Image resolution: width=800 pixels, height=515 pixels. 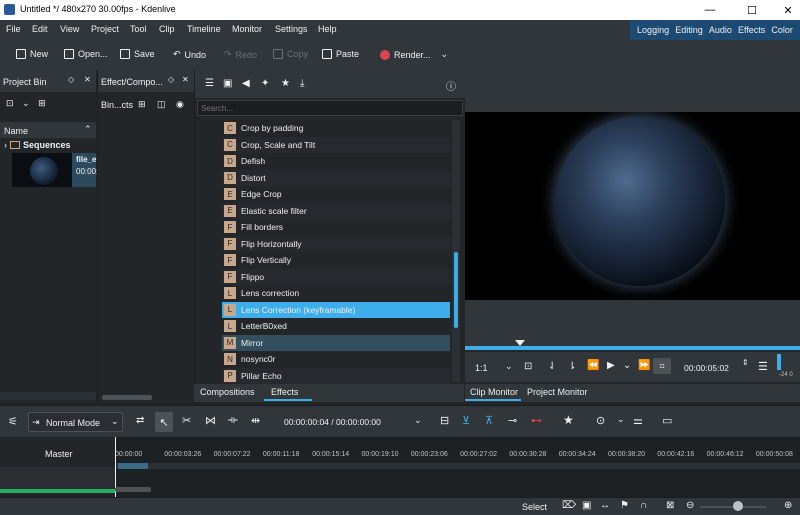 What do you see at coordinates (336, 243) in the screenshot?
I see `effect-item: F Flip Horizontally` at bounding box center [336, 243].